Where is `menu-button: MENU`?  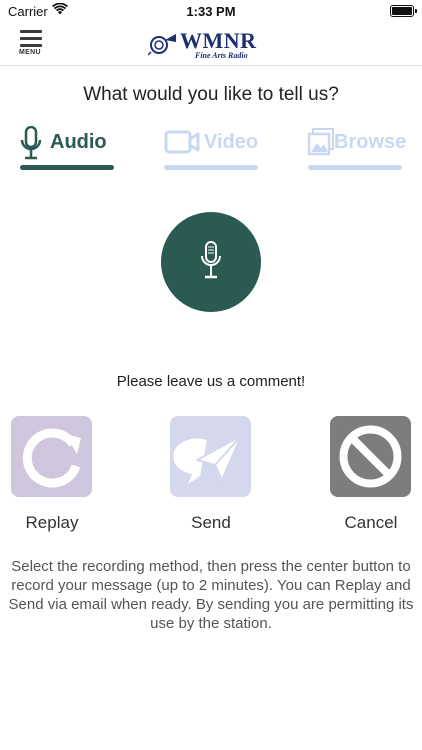 menu-button: MENU is located at coordinates (31, 45).